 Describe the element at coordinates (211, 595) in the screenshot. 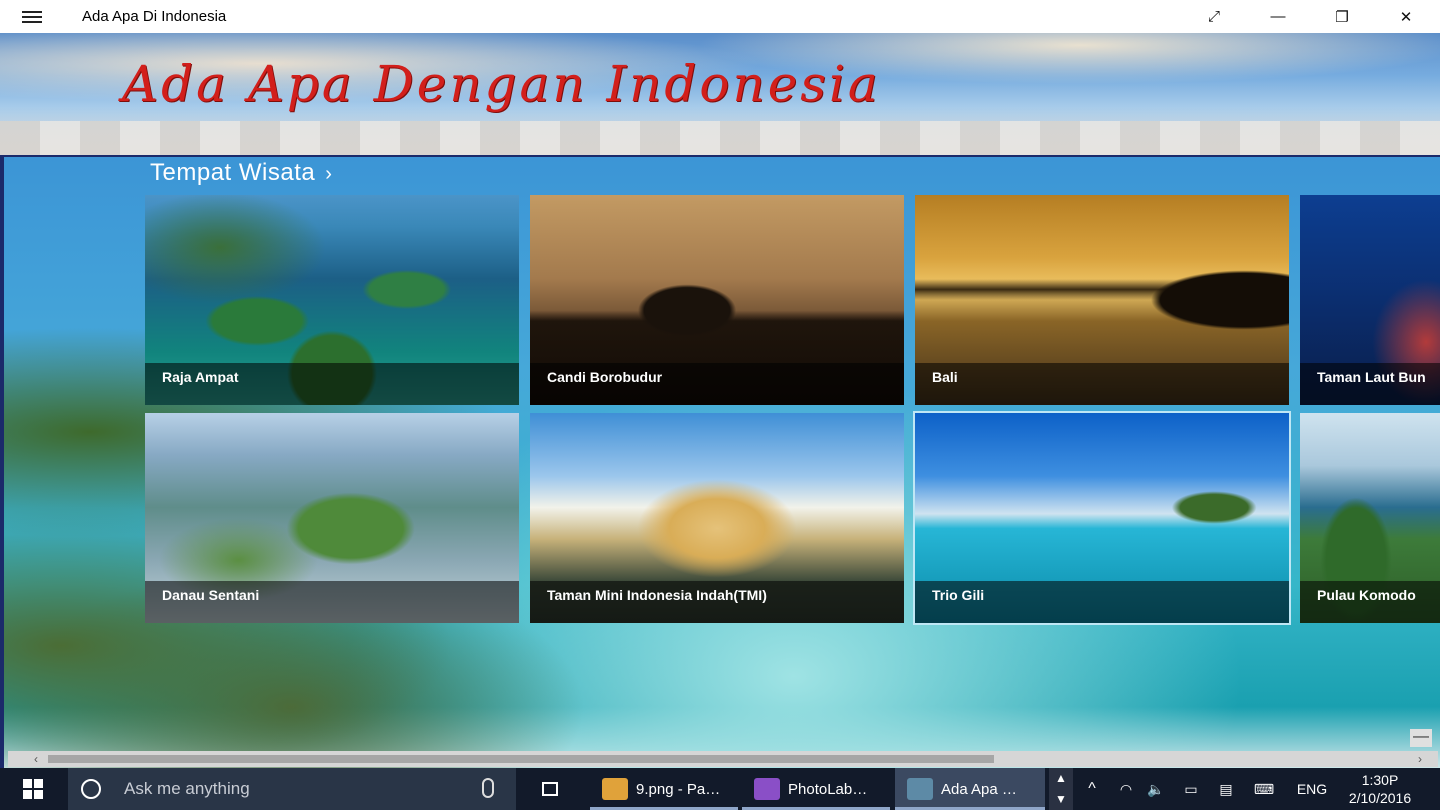

I see `tile-label: Danau Sentani` at that location.